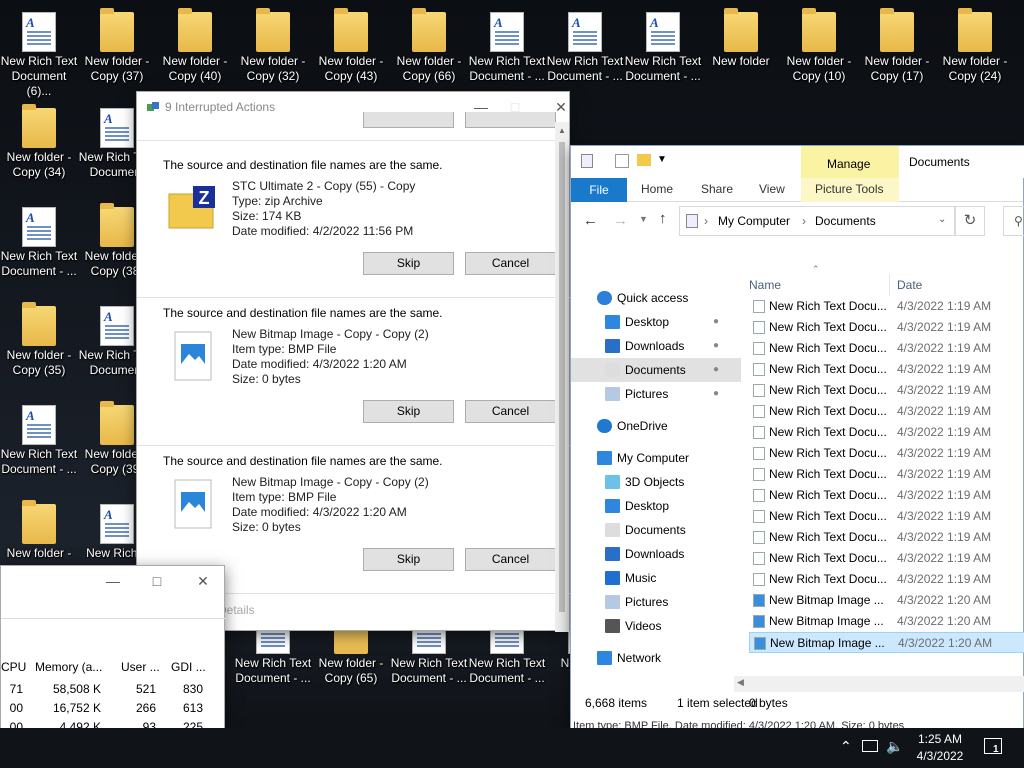 This screenshot has width=1024, height=768. I want to click on nav-item: Downloads, so click(656, 554).